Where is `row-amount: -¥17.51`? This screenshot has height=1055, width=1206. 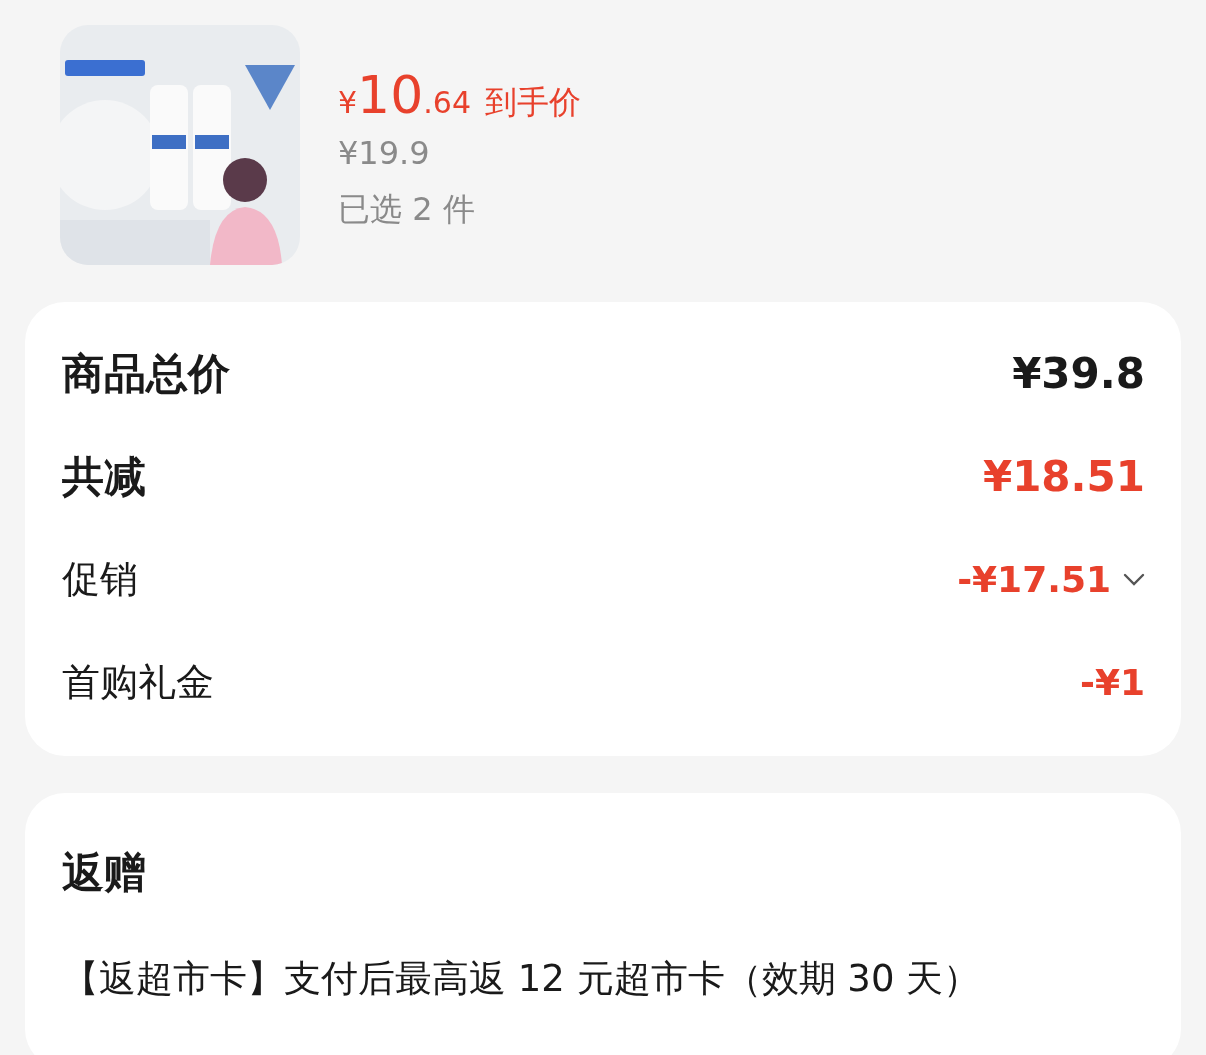
row-amount: -¥17.51 is located at coordinates (1034, 579).